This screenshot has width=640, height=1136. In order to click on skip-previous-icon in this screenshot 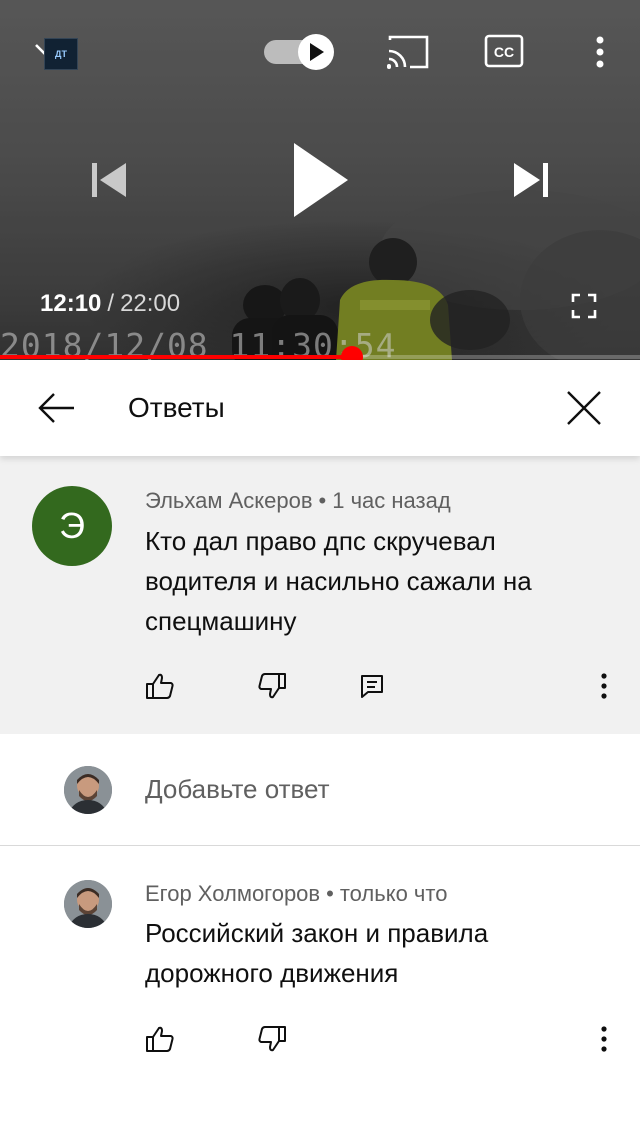, I will do `click(108, 180)`.